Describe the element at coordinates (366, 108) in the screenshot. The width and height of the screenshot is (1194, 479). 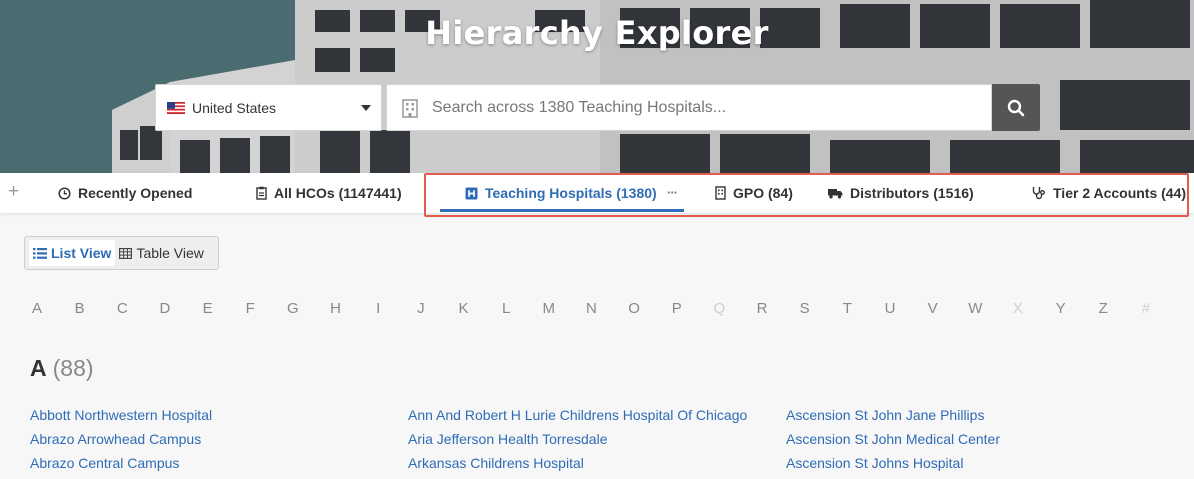
I see `caret-down-icon` at that location.